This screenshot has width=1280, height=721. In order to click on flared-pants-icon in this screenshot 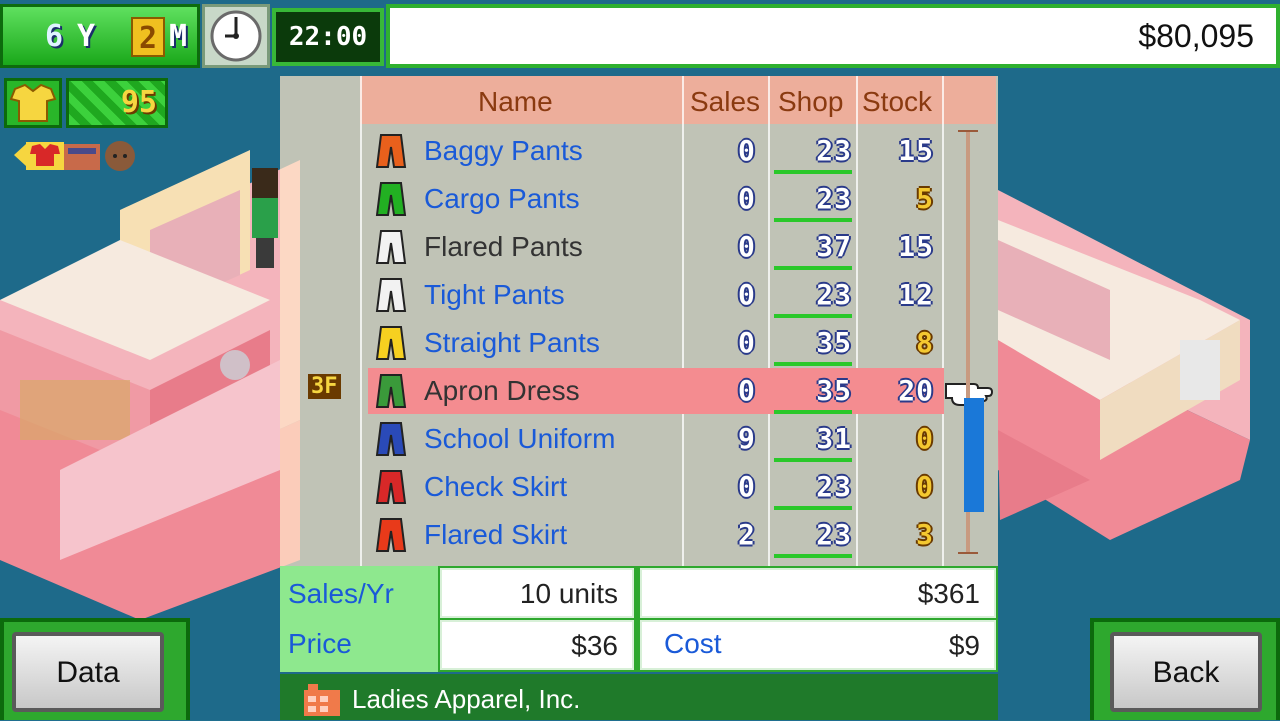, I will do `click(391, 247)`.